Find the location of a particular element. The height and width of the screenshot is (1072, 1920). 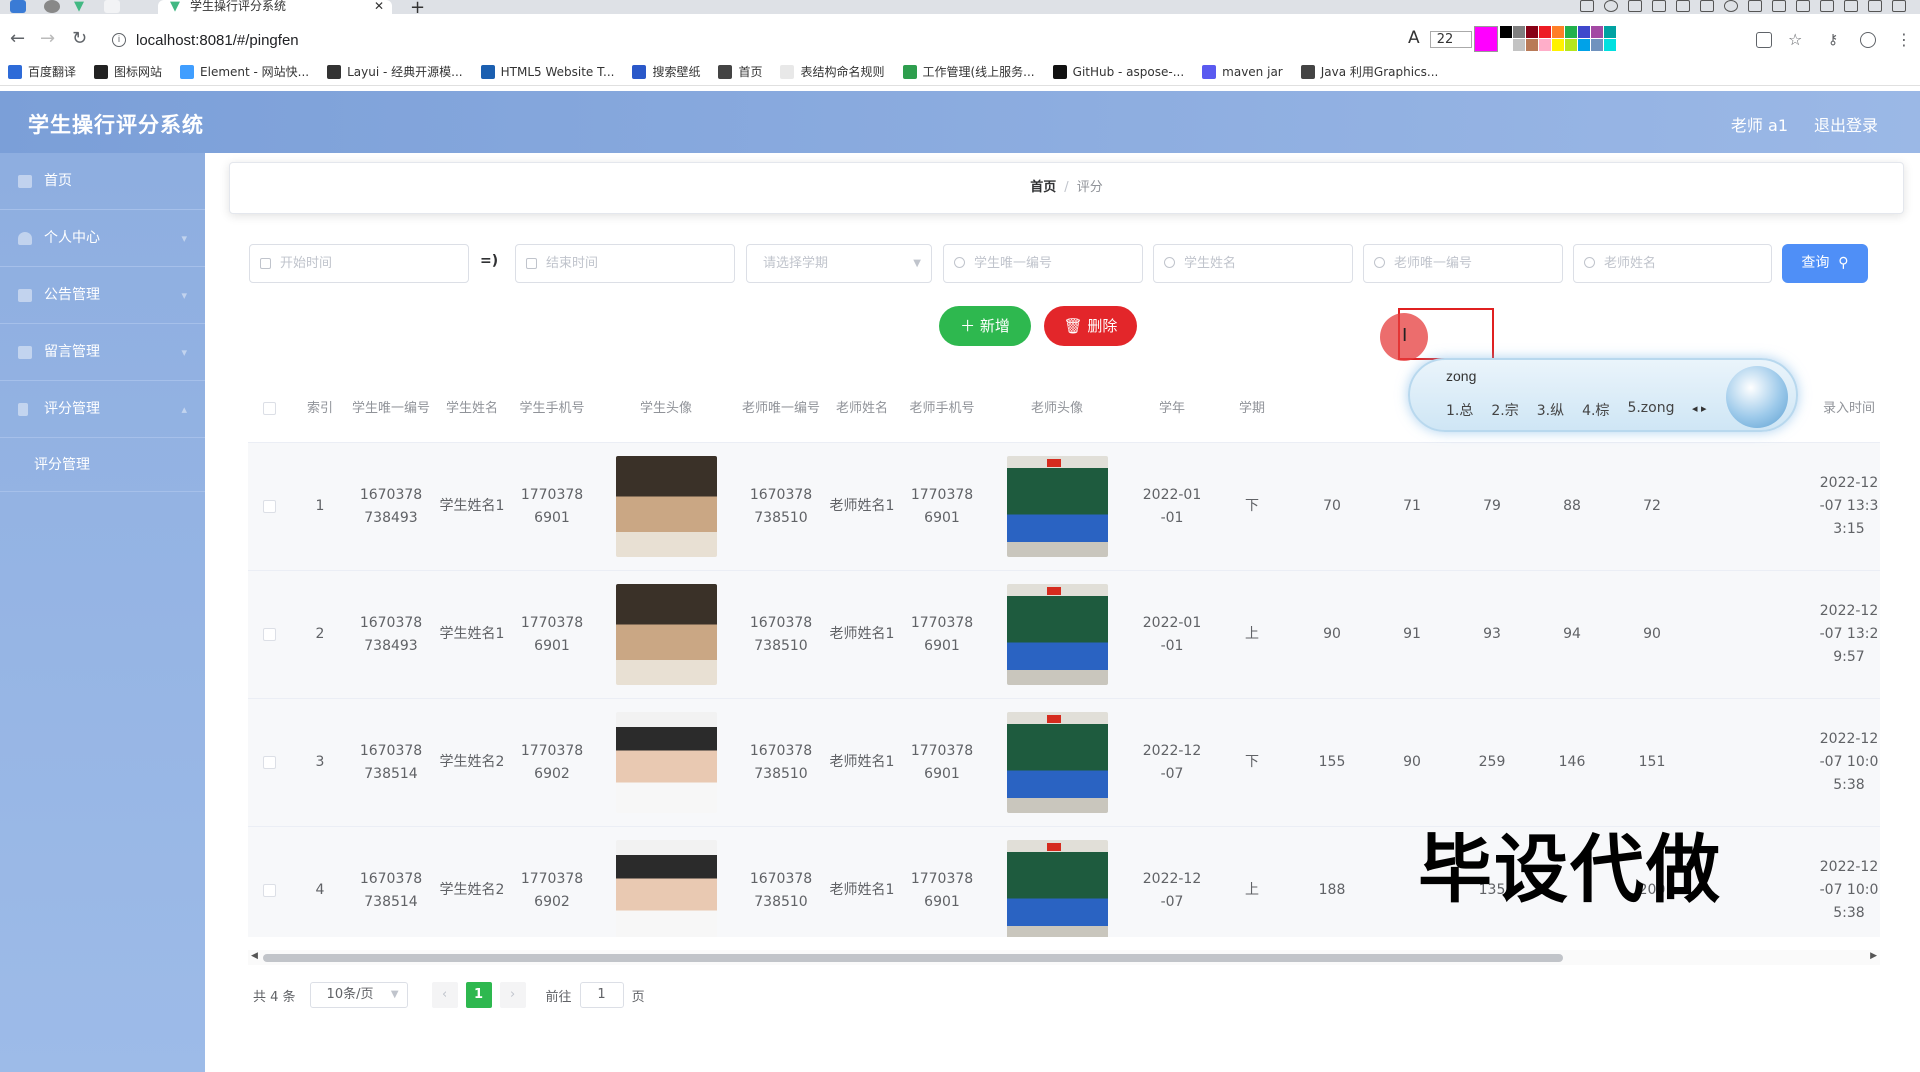

page-number-button: 1 is located at coordinates (478, 995).